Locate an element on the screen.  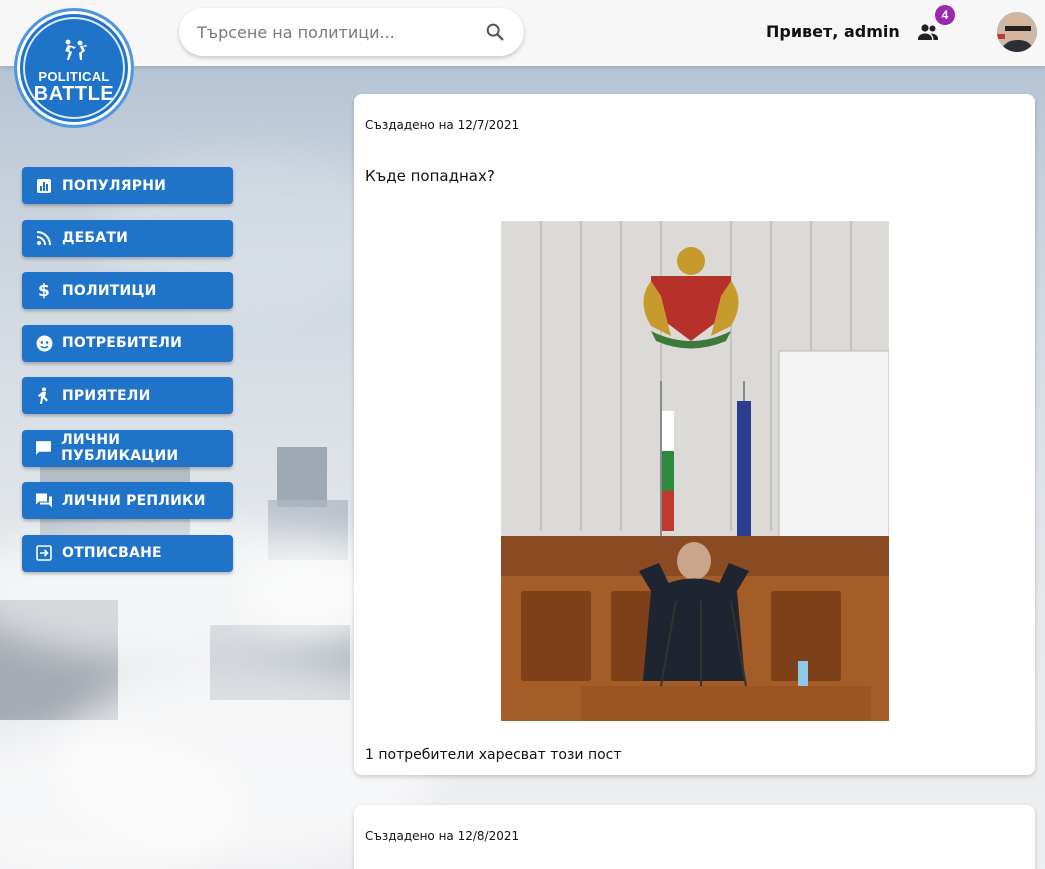
greeting-text: Привет, admin is located at coordinates (833, 31).